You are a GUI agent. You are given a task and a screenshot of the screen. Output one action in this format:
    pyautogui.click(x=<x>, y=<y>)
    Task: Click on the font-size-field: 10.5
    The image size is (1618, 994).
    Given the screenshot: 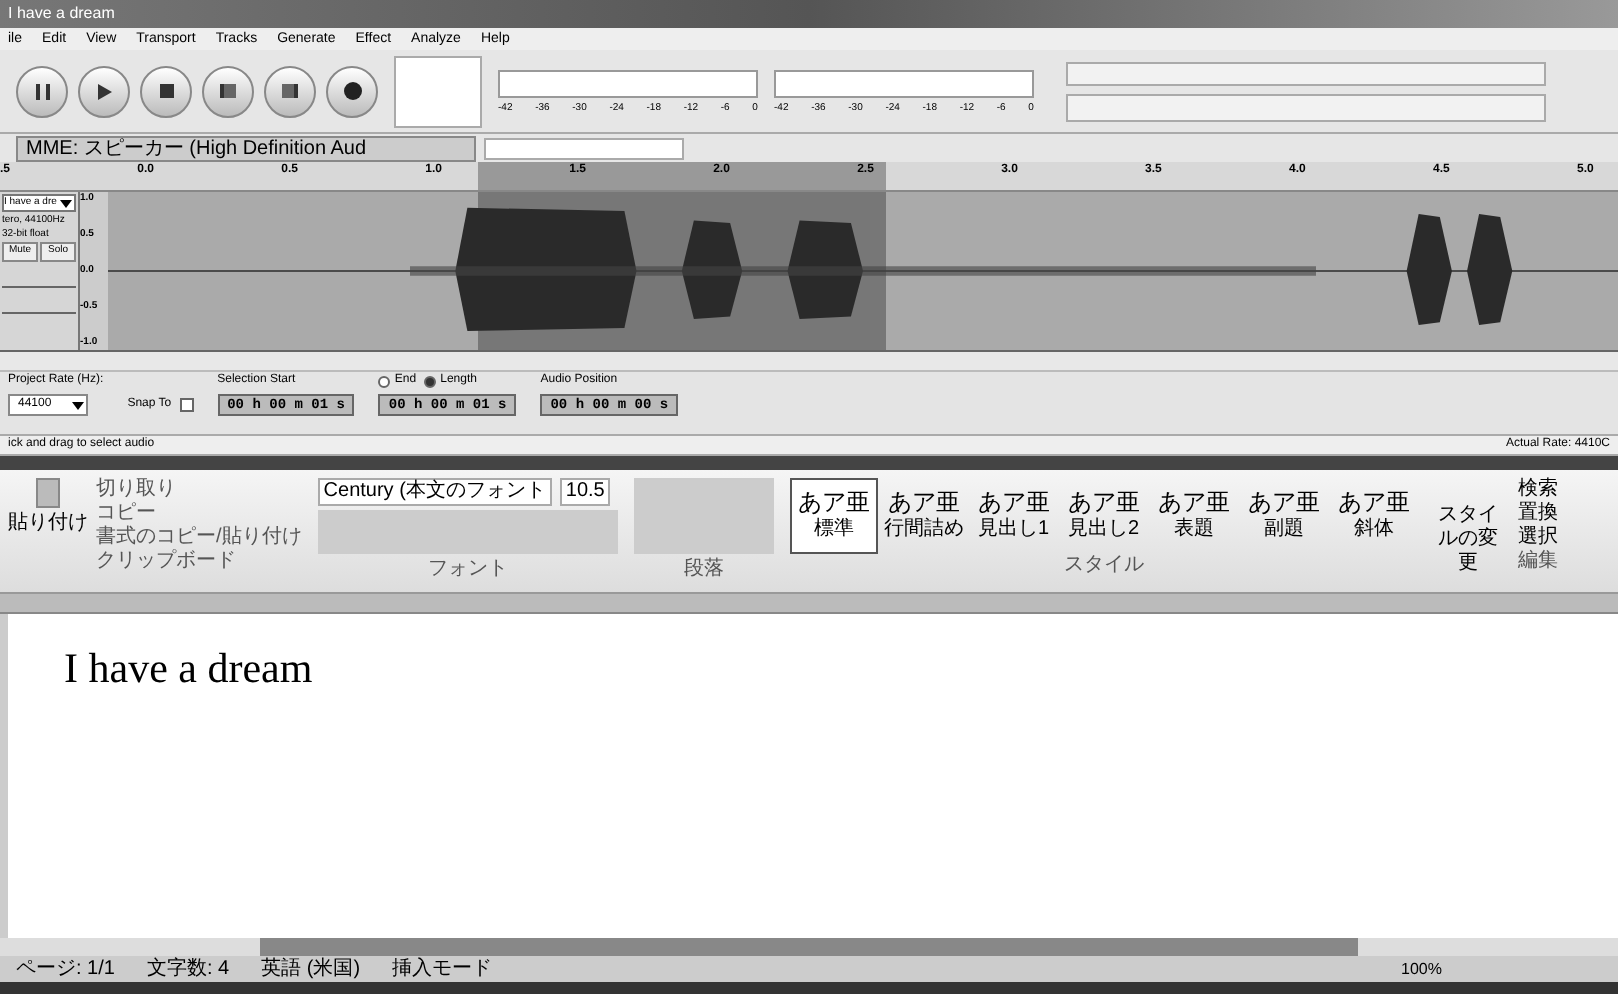 What is the action you would take?
    pyautogui.click(x=585, y=492)
    